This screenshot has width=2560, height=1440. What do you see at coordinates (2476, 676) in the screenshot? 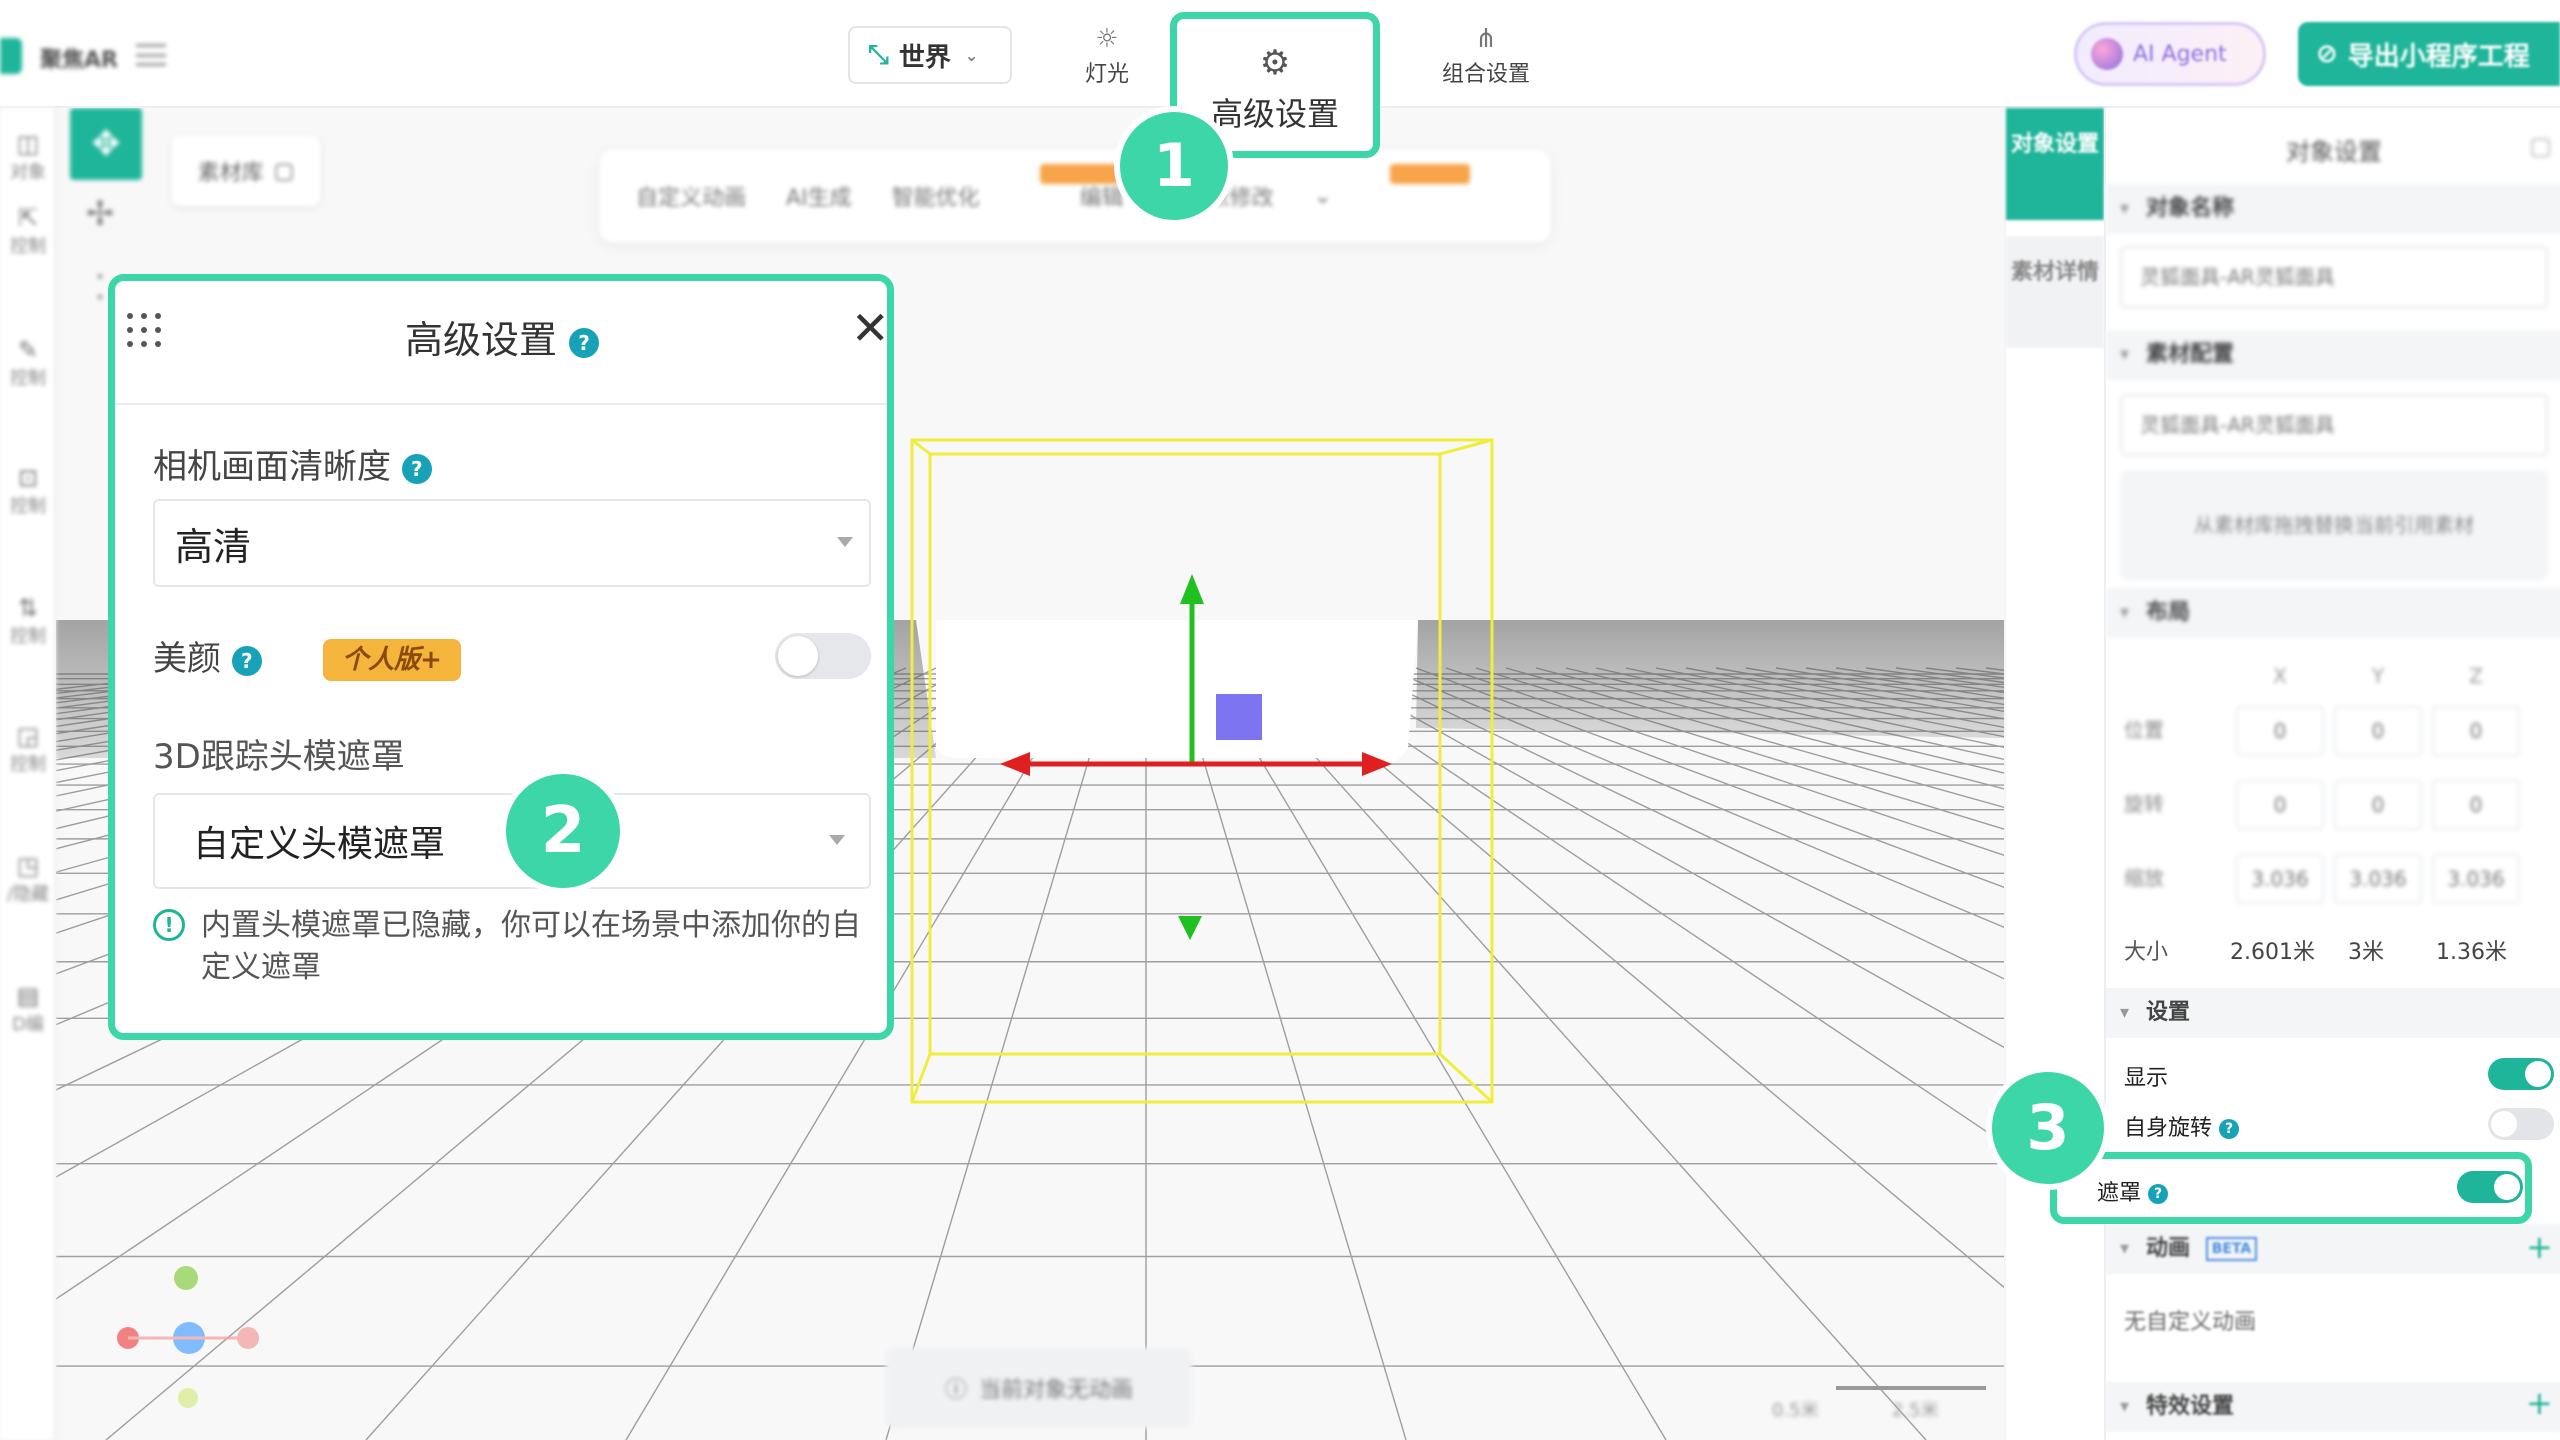
I see `axis-z-label: Z` at bounding box center [2476, 676].